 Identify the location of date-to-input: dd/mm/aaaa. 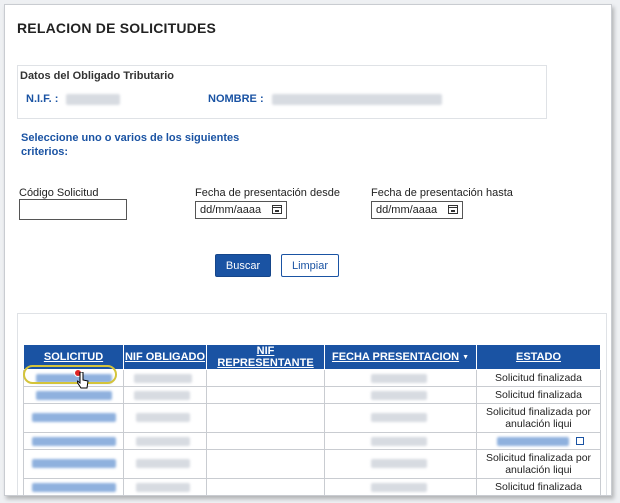
(417, 210).